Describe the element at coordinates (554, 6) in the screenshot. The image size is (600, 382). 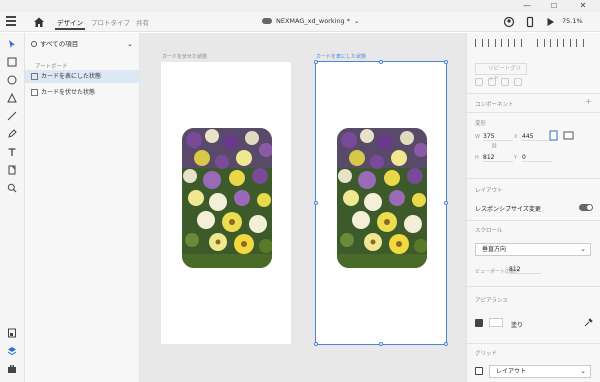
I see `maximize-button: ☐` at that location.